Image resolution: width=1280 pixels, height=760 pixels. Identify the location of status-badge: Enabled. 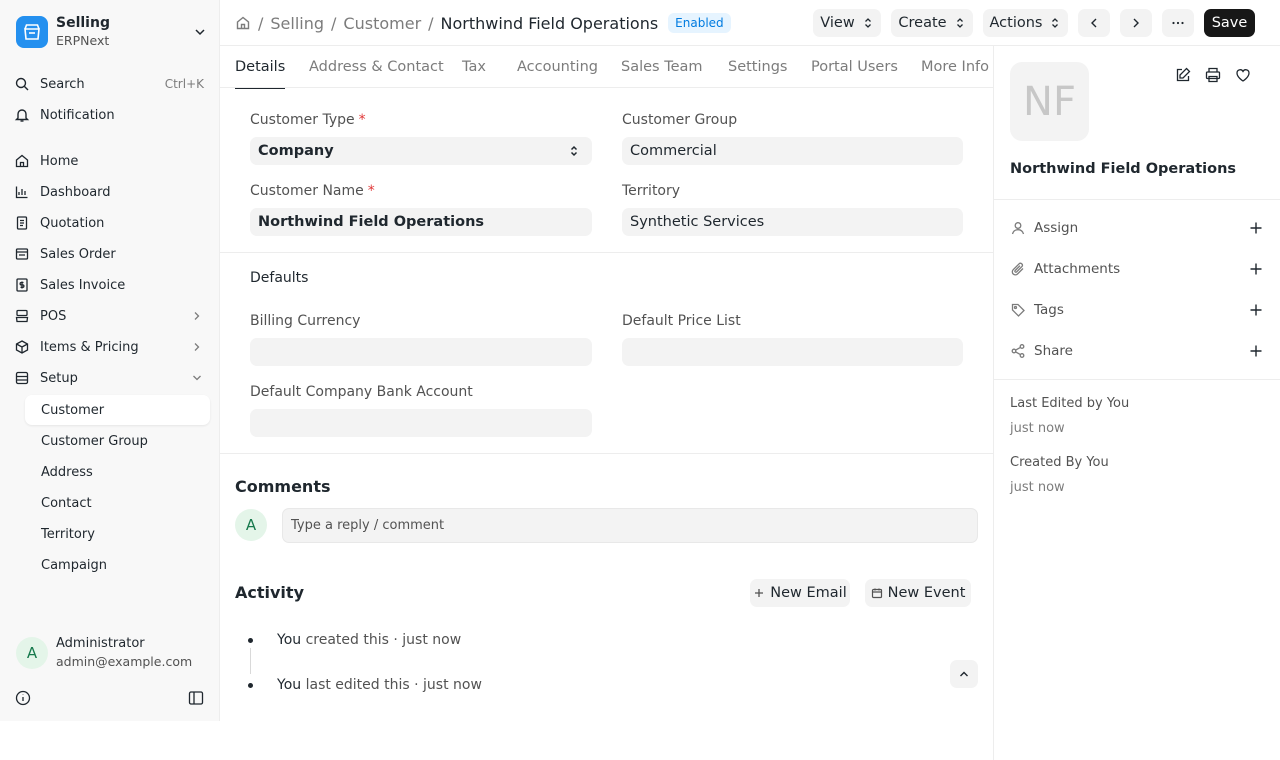
(699, 23).